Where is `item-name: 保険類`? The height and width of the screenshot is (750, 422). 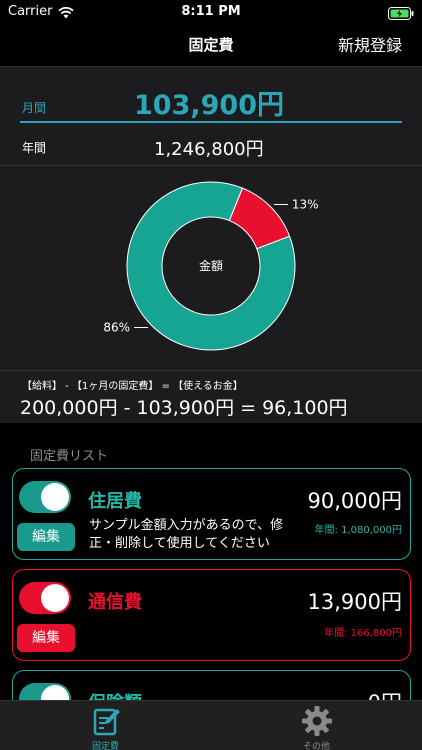 item-name: 保険類 is located at coordinates (115, 694).